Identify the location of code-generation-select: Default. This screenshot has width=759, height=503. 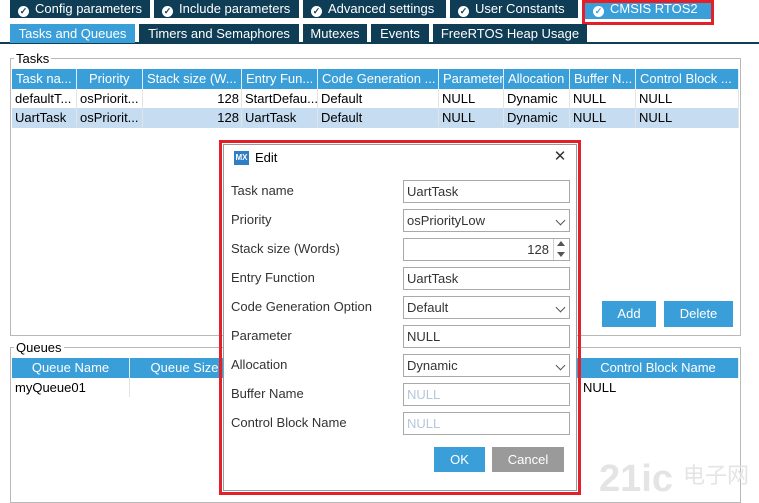
(486, 307).